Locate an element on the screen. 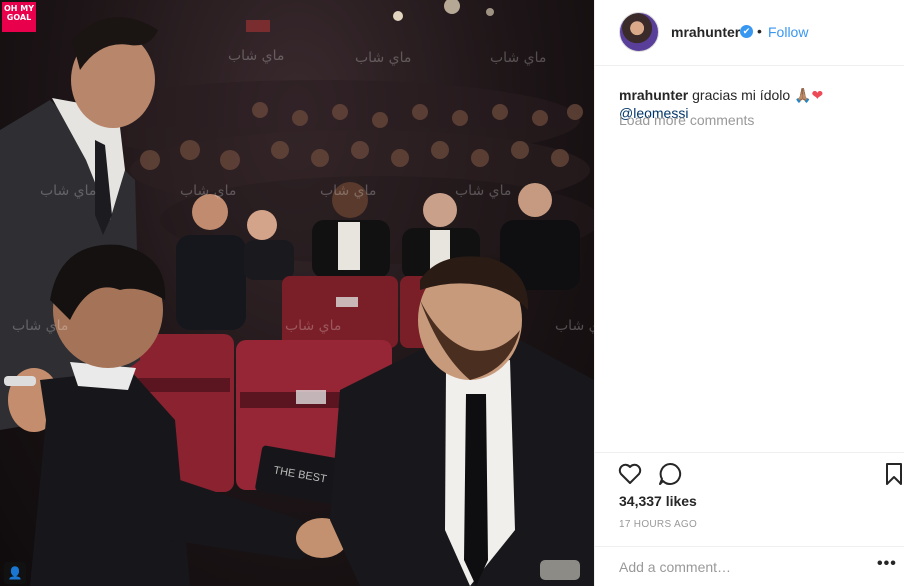 The height and width of the screenshot is (586, 904). red-heart-icon: ❤ is located at coordinates (817, 95).